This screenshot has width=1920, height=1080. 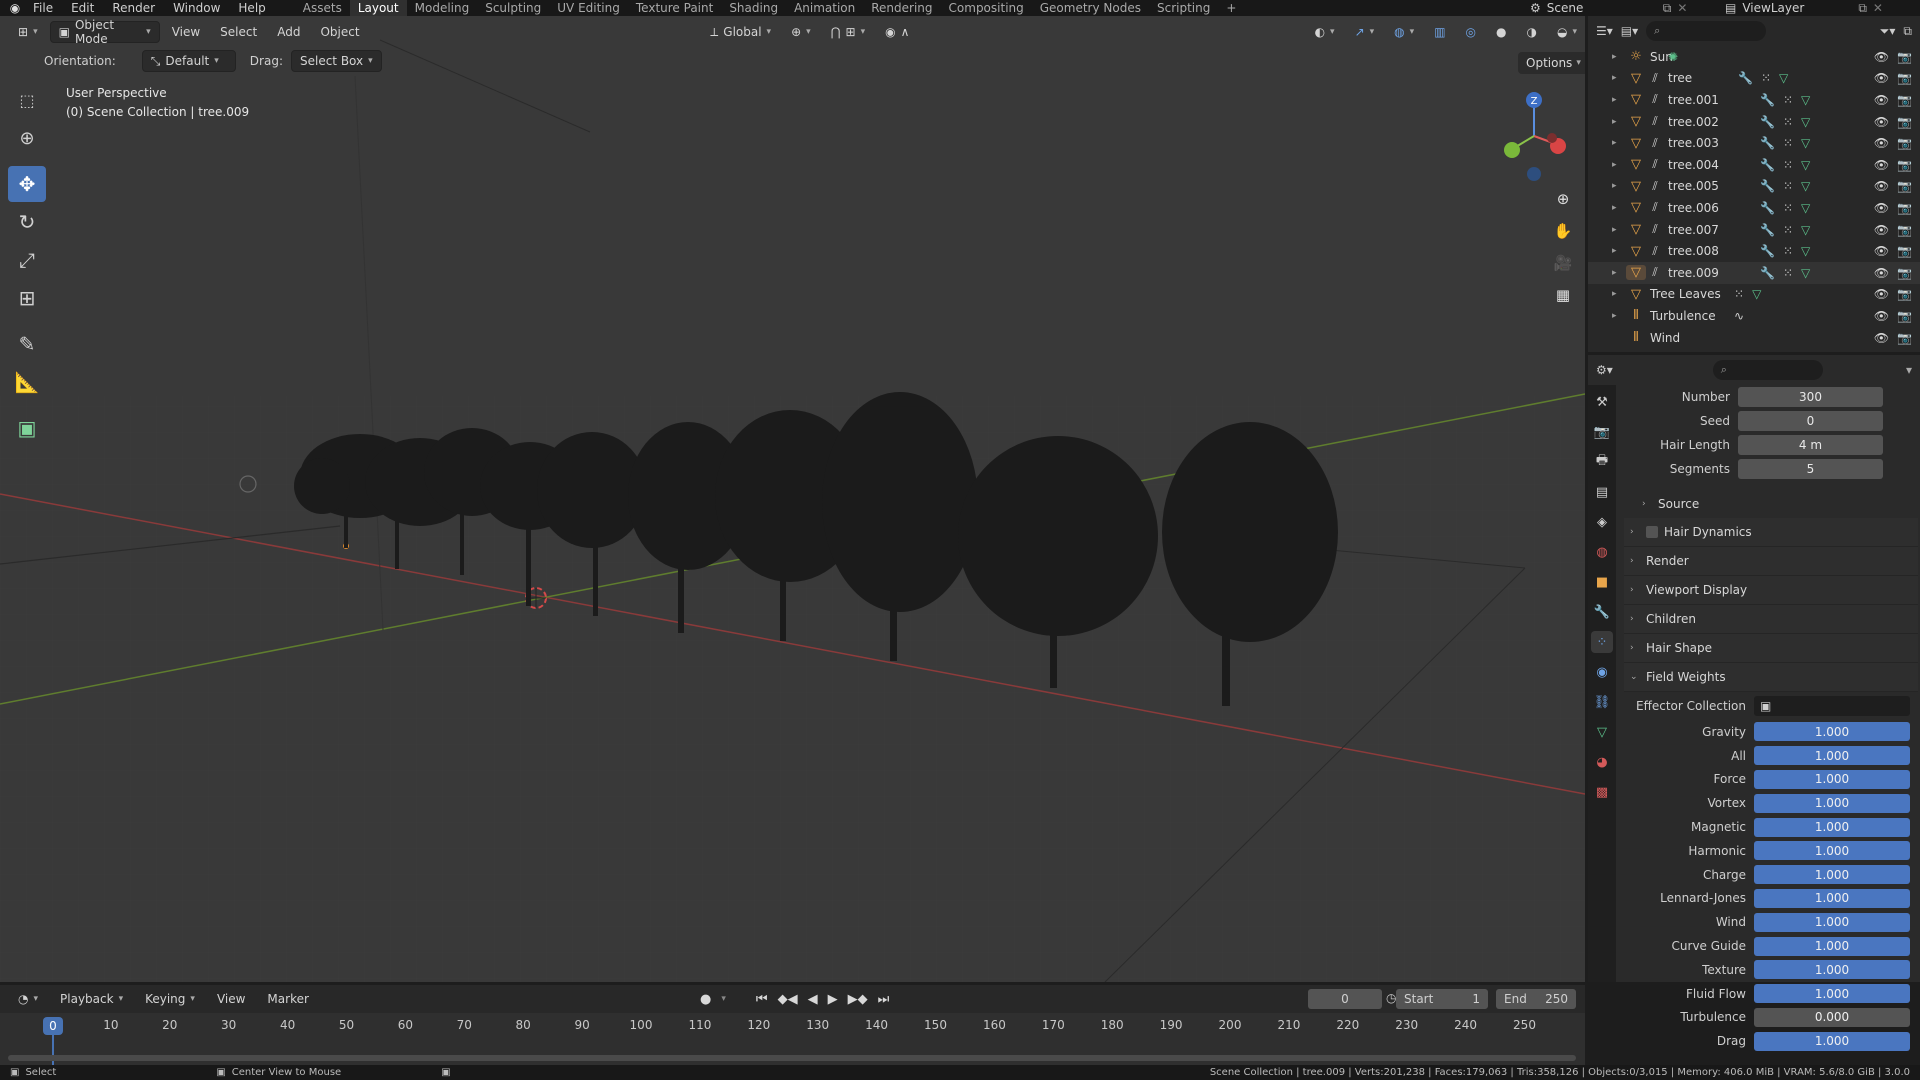 I want to click on blender-logo-icon: ◉, so click(x=15, y=8).